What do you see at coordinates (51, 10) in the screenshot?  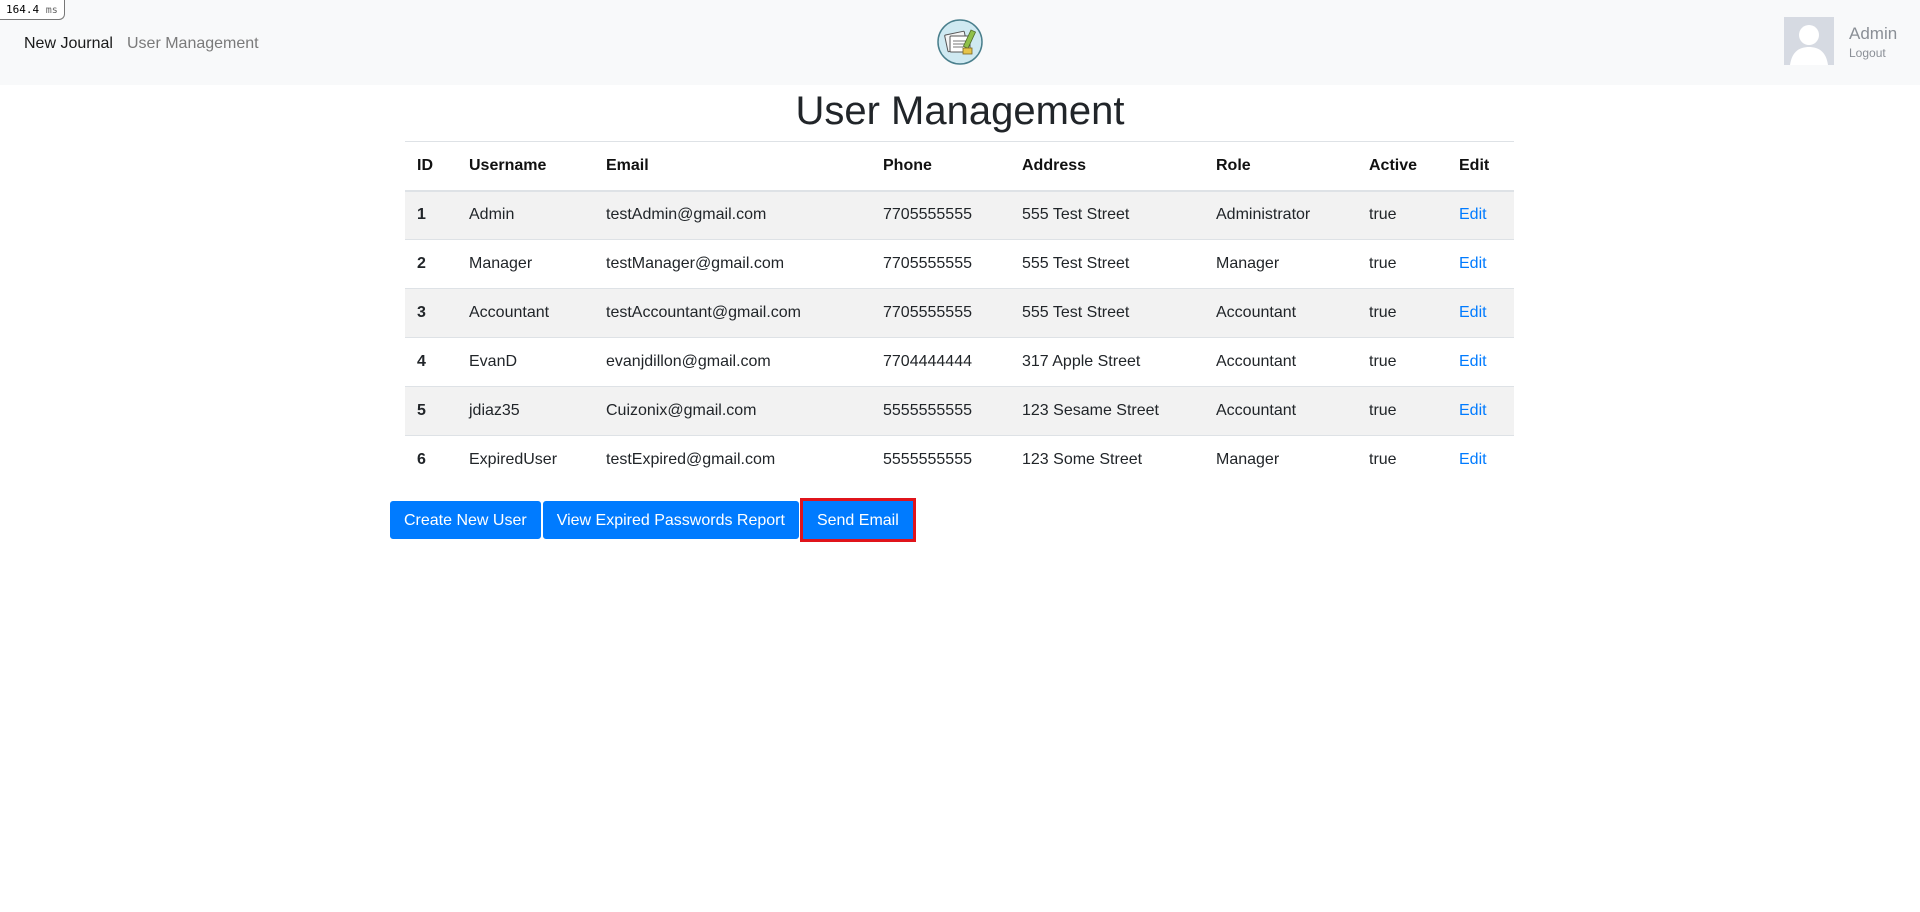 I see `performance-unit: ms` at bounding box center [51, 10].